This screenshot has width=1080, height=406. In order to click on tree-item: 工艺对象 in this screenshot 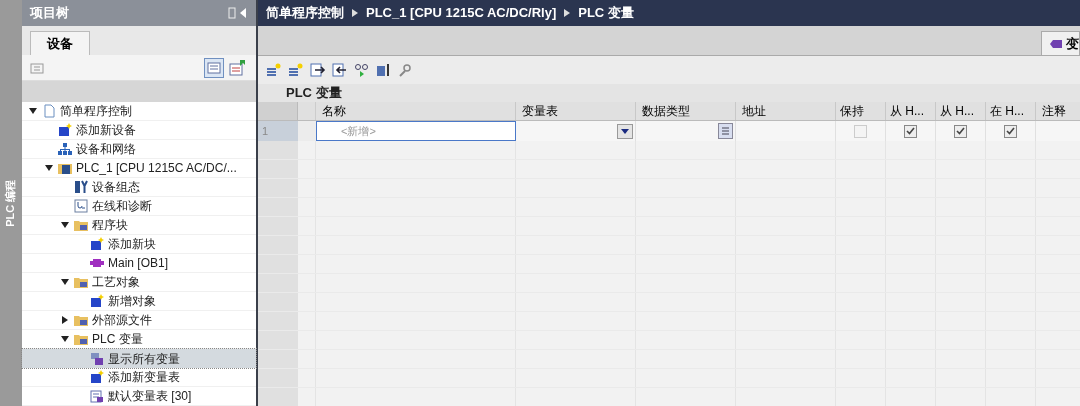, I will do `click(139, 282)`.